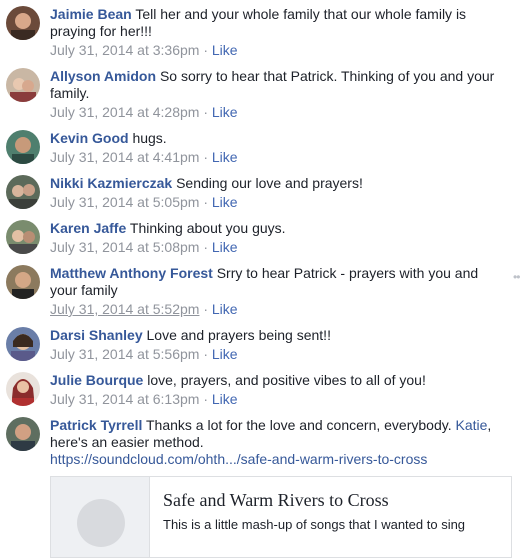 The height and width of the screenshot is (558, 525). Describe the element at coordinates (124, 399) in the screenshot. I see `comment-timestamp: July 31, 2014 at 6:13pm` at that location.